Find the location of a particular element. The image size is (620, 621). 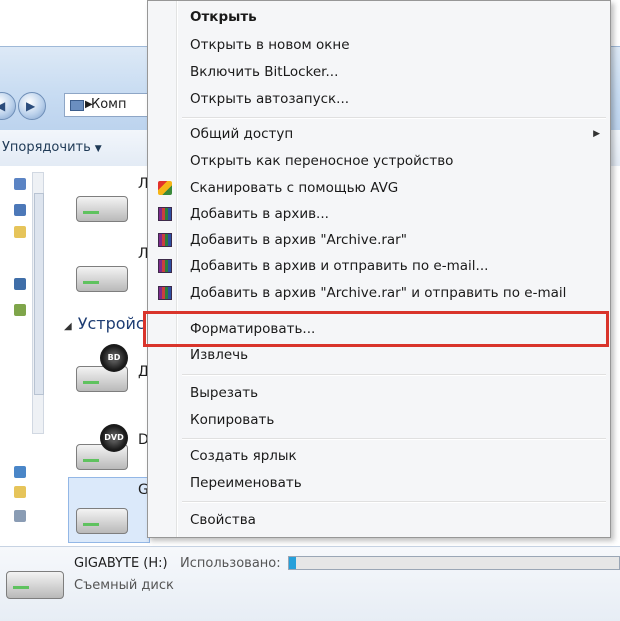

usage-progress-bar is located at coordinates (454, 563).